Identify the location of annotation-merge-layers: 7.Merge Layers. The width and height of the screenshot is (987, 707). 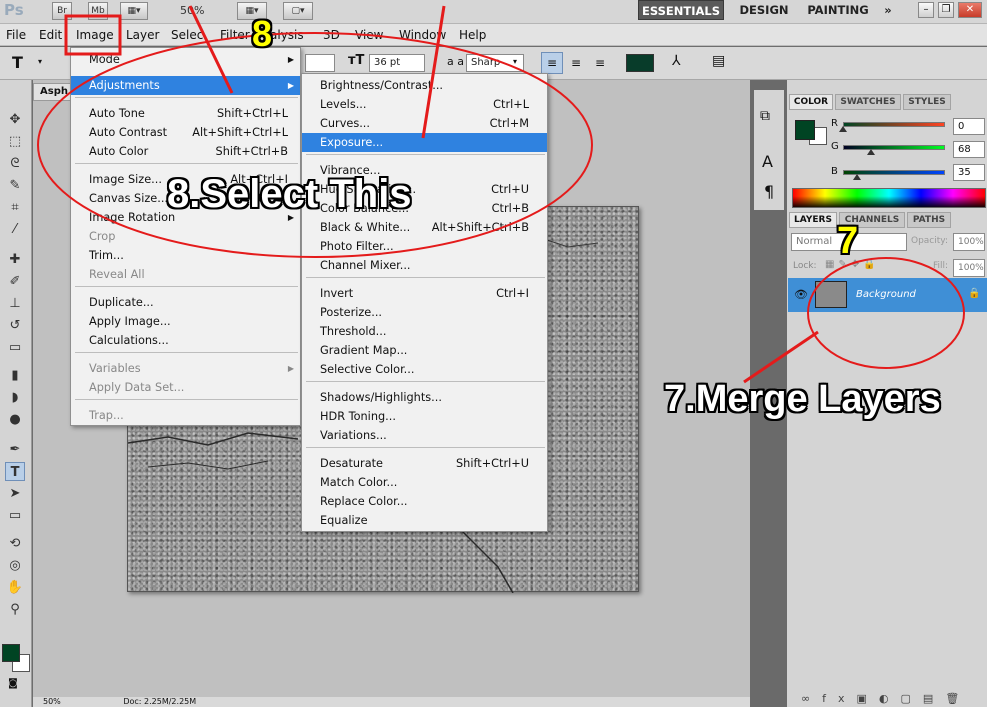
(802, 399).